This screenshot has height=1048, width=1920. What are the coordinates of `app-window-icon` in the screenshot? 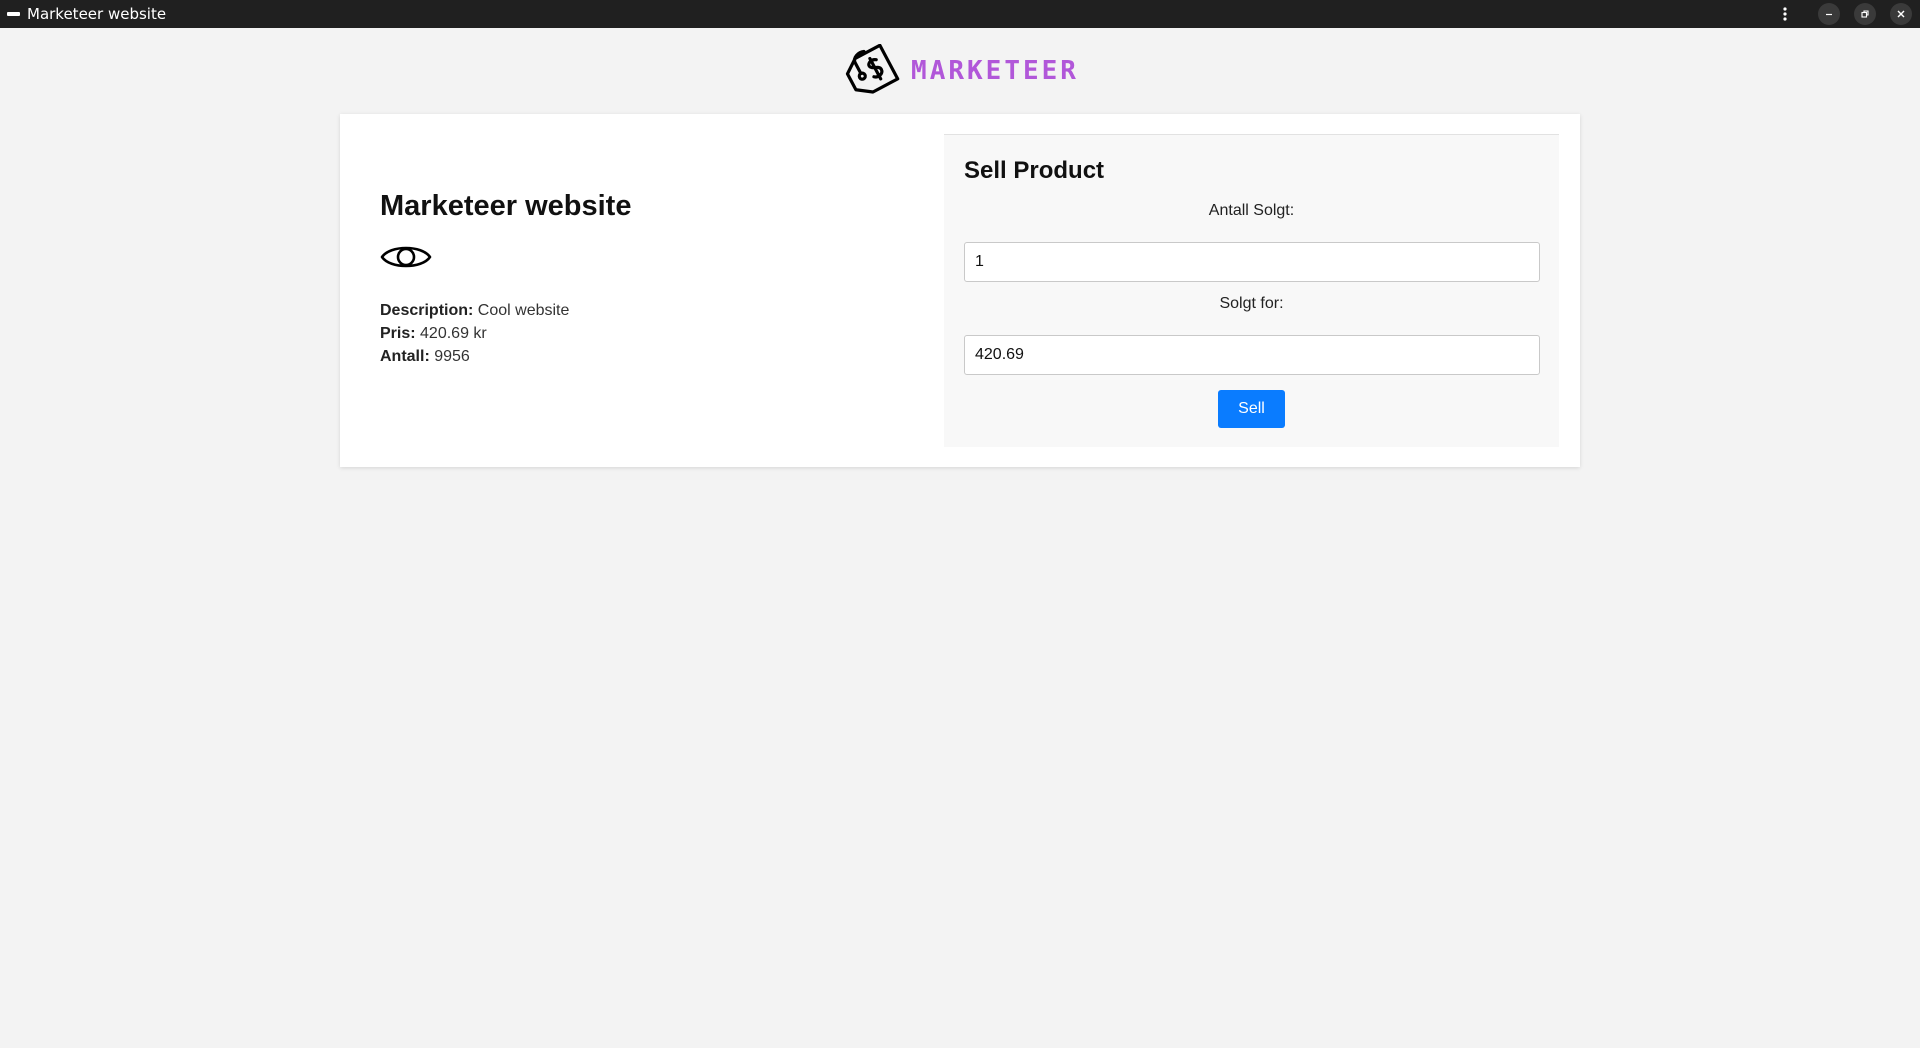 It's located at (13, 14).